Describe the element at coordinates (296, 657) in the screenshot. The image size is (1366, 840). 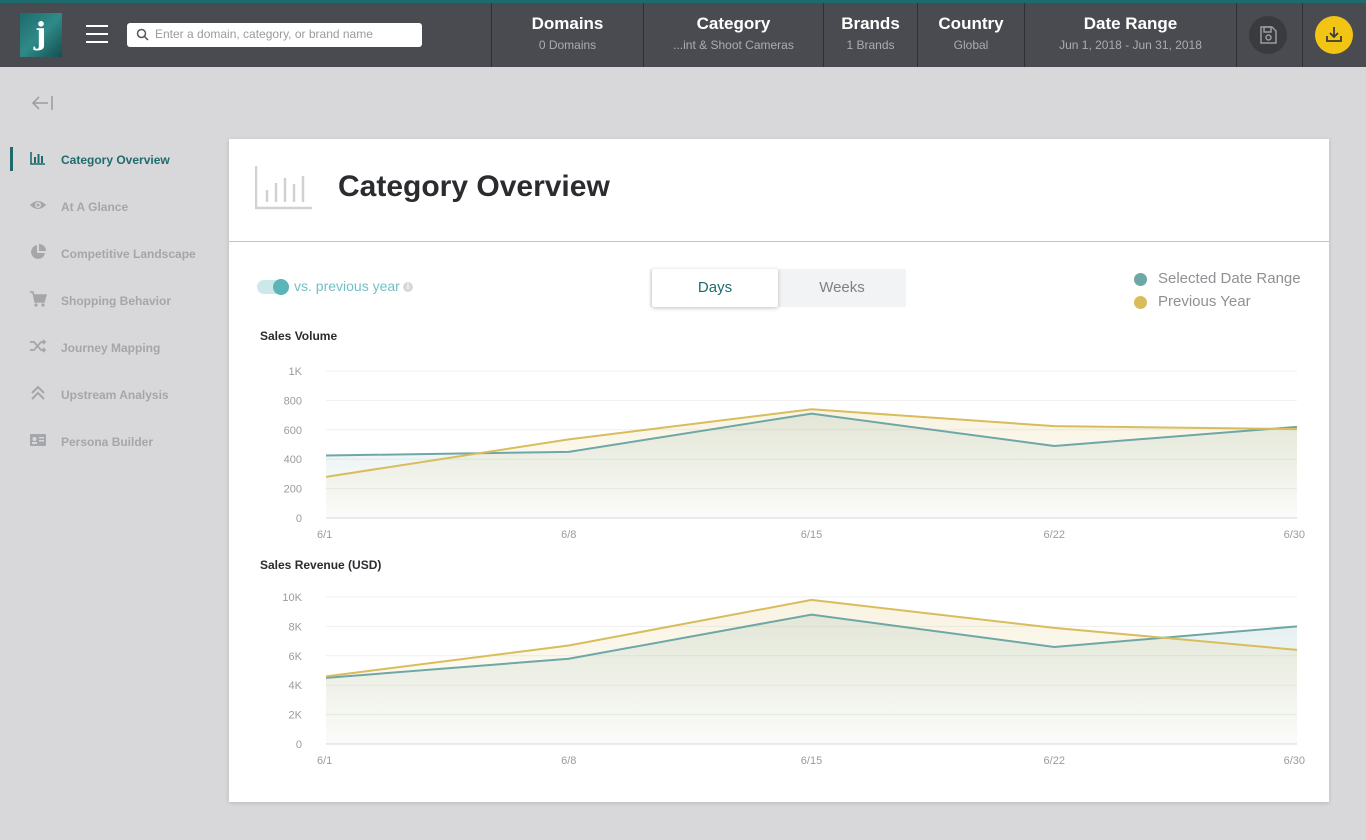
I see `y-tick-label: 6K` at that location.